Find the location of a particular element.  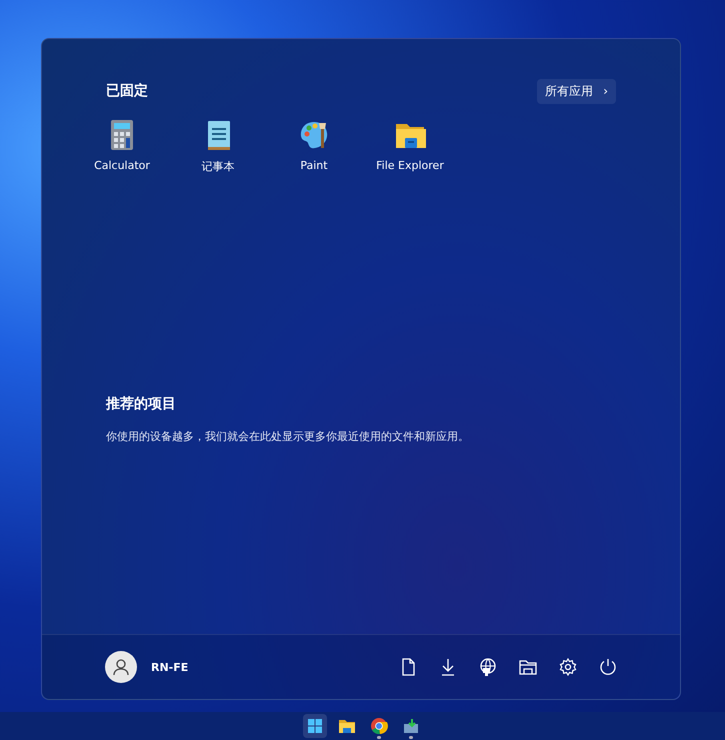

app-label: Paint is located at coordinates (314, 165).